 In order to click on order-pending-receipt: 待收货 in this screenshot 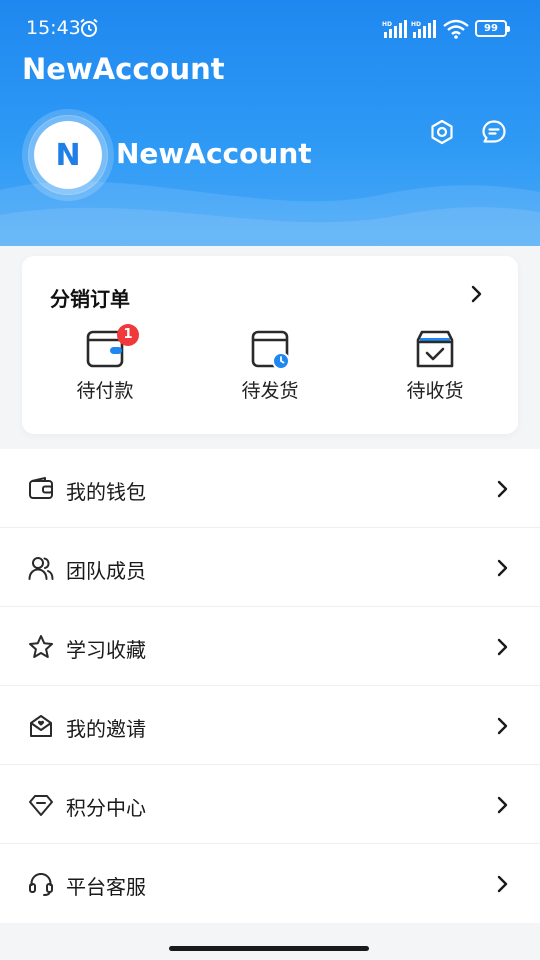, I will do `click(435, 368)`.